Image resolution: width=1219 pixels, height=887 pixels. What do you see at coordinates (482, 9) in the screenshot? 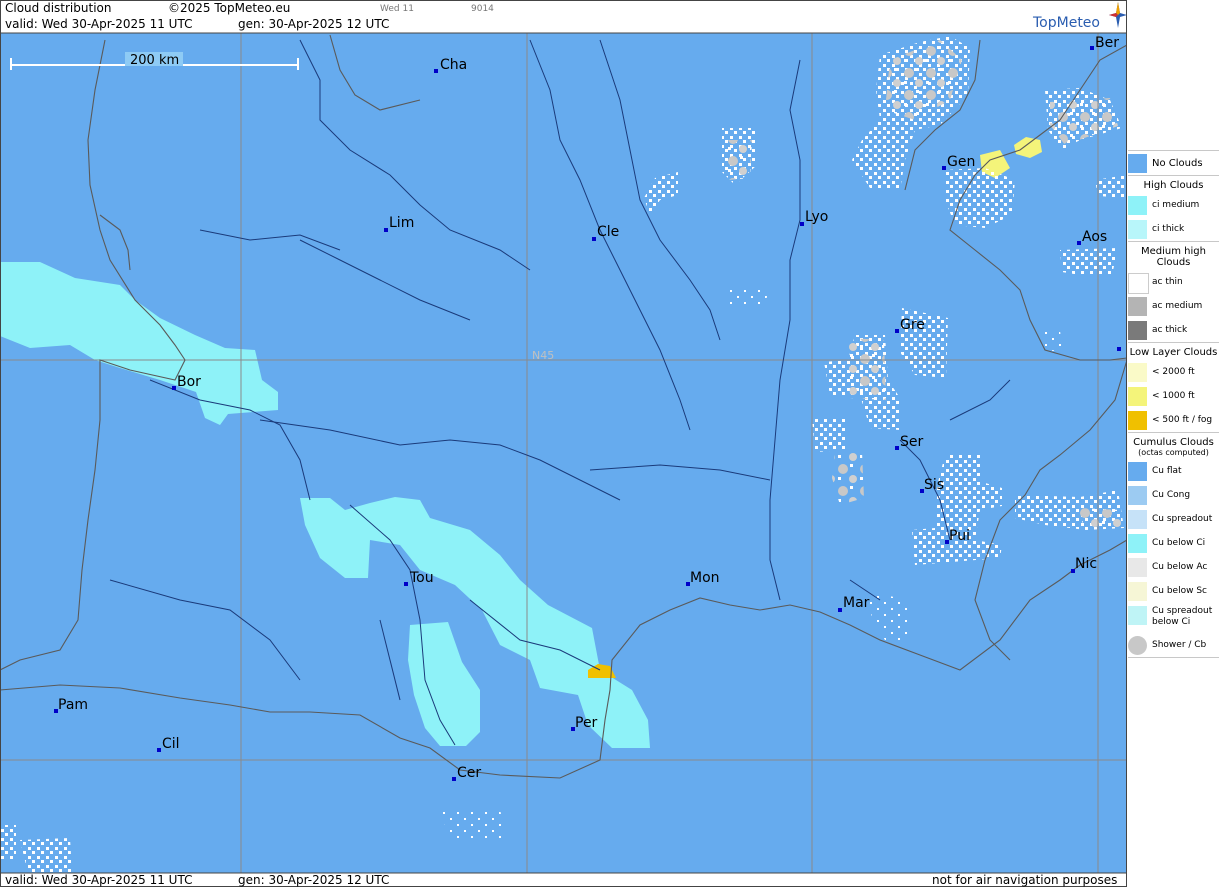
I see `product-code: 9014` at bounding box center [482, 9].